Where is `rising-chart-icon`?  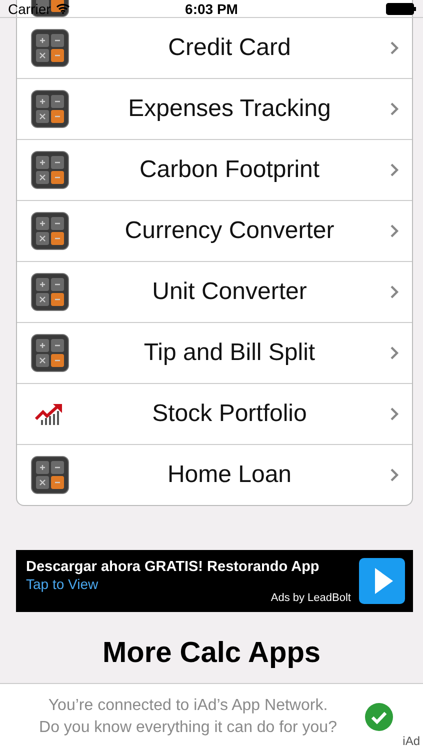
rising-chart-icon is located at coordinates (50, 414).